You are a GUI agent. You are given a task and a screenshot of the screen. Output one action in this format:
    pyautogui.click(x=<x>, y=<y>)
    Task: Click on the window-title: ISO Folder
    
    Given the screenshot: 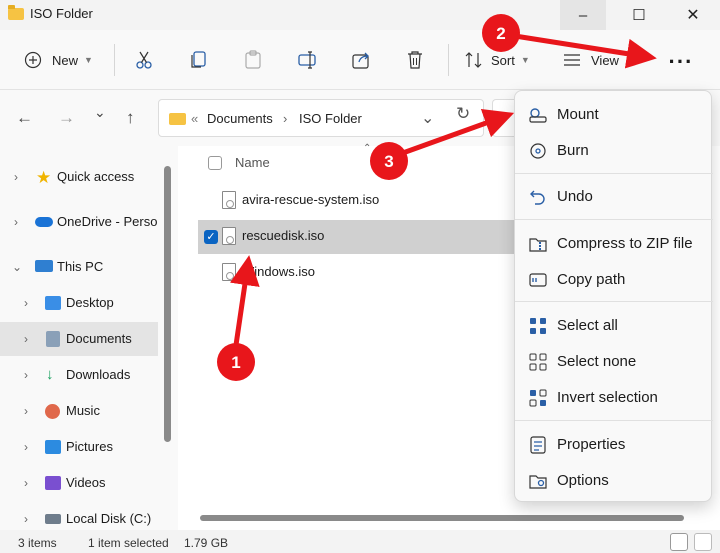 What is the action you would take?
    pyautogui.click(x=61, y=13)
    